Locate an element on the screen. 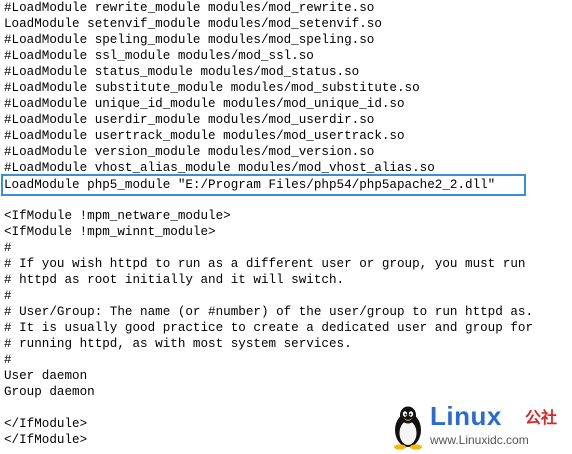  watermark-brand: Linux is located at coordinates (466, 416).